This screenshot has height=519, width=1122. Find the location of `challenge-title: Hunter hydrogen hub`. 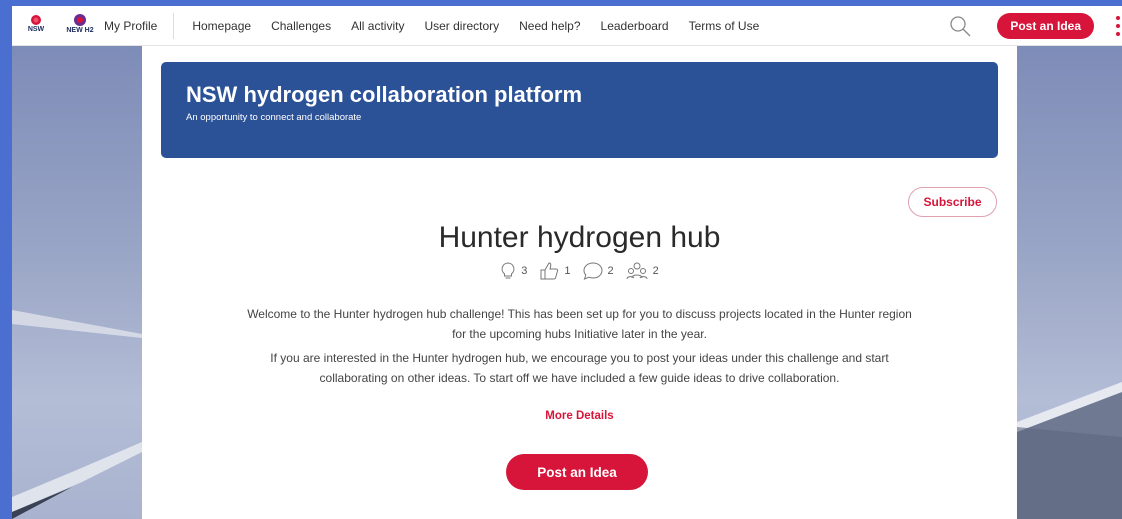

challenge-title: Hunter hydrogen hub is located at coordinates (579, 237).